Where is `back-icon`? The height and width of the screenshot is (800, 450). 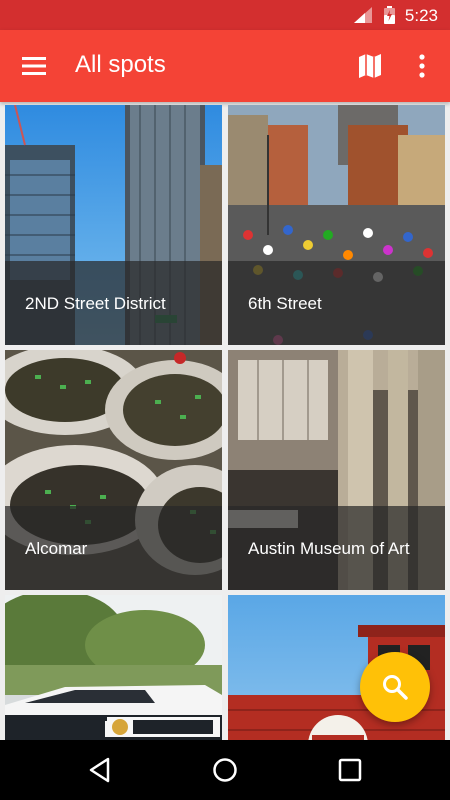 back-icon is located at coordinates (100, 770).